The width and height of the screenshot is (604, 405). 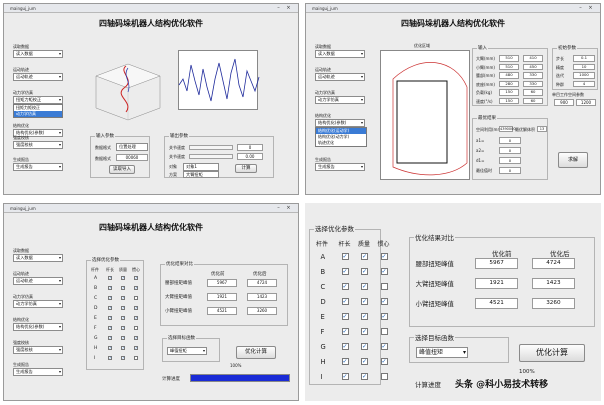 What do you see at coordinates (250, 156) in the screenshot?
I see `accel-value: 0.00` at bounding box center [250, 156].